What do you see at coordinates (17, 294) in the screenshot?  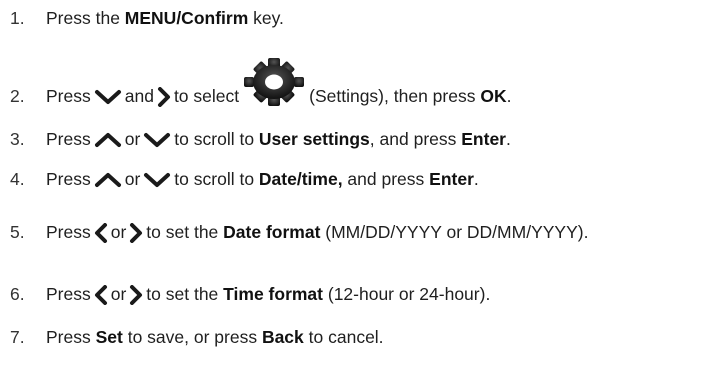 I see `step-number: 6.` at bounding box center [17, 294].